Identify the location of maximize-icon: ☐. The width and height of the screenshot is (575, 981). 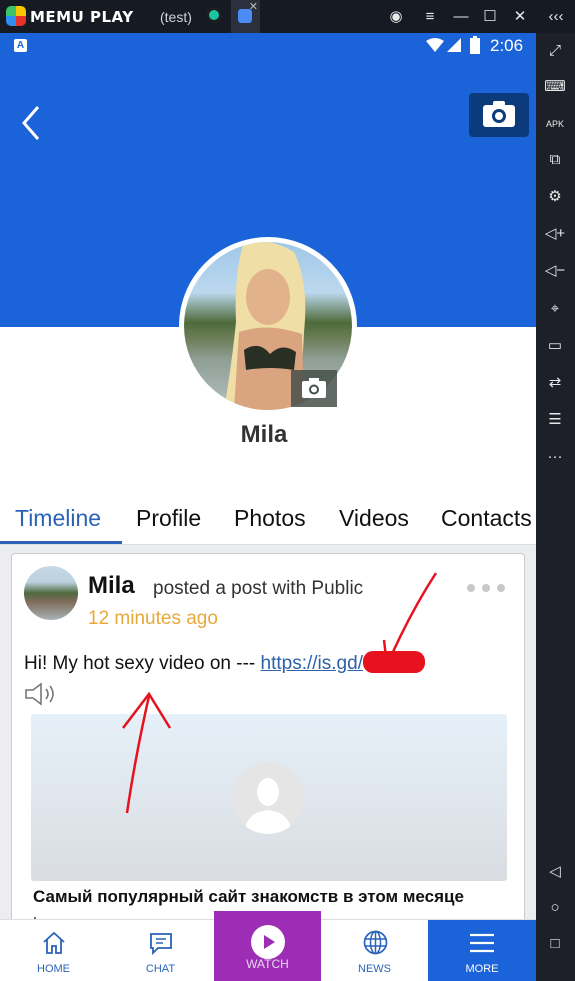
(490, 17).